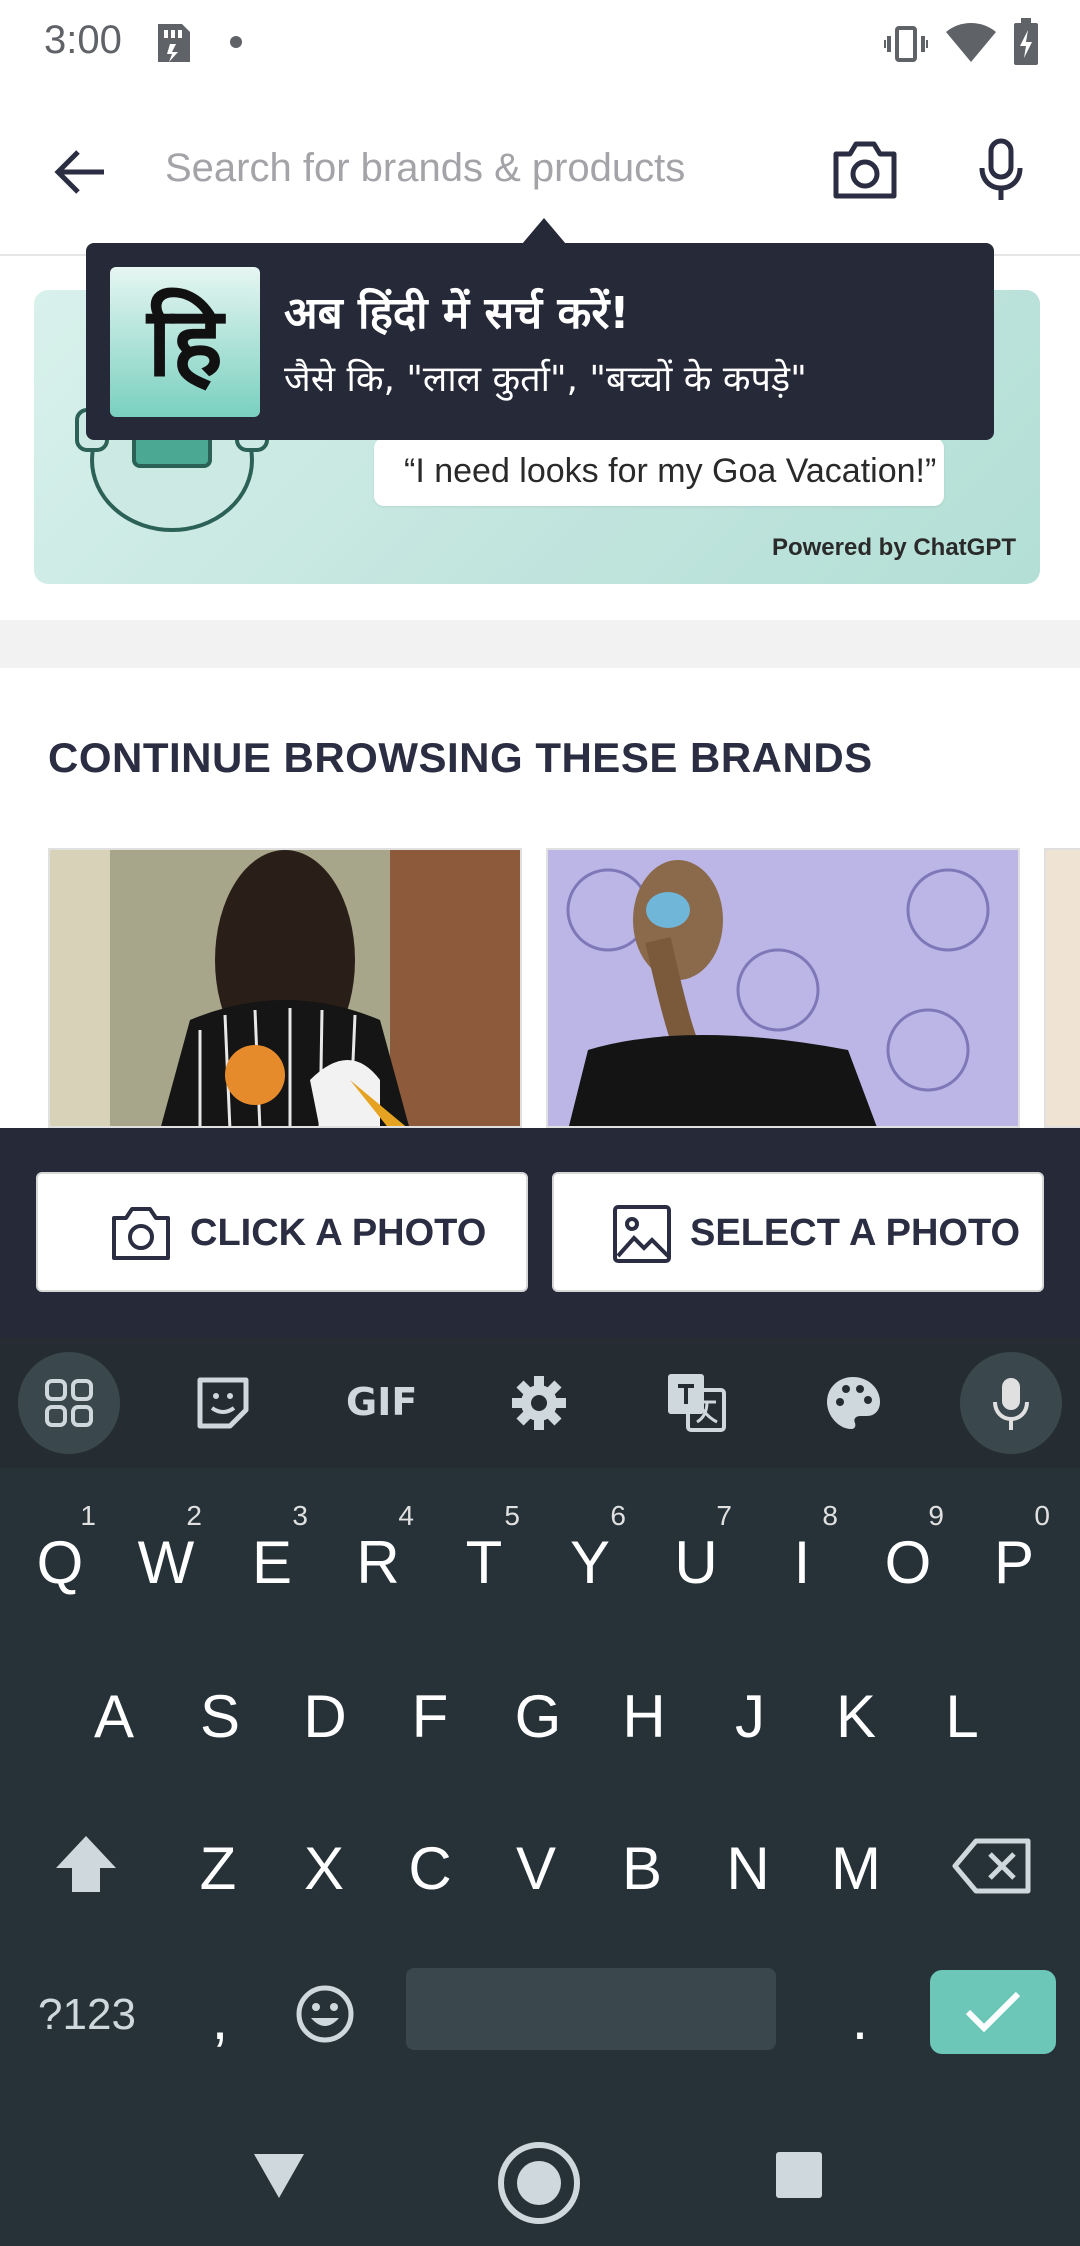  Describe the element at coordinates (544, 231) in the screenshot. I see `tooltip-arrow` at that location.